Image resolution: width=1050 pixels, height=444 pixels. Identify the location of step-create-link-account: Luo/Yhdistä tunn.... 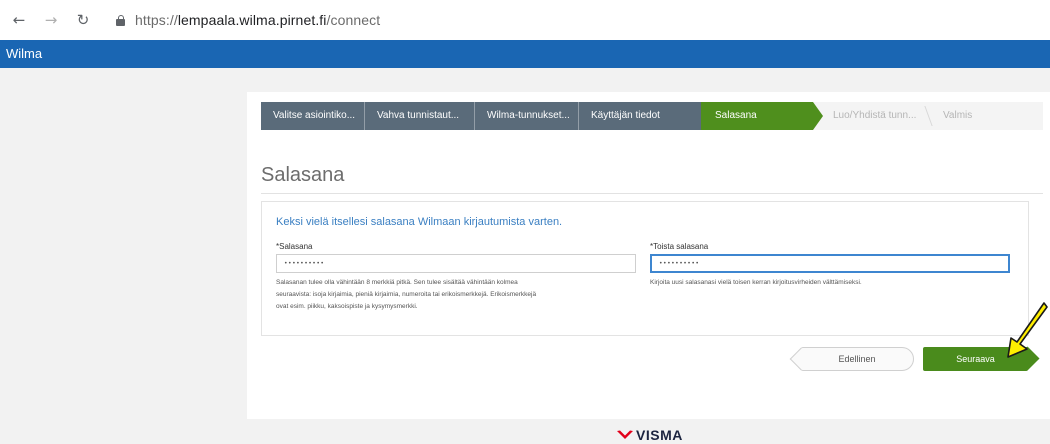
(873, 116).